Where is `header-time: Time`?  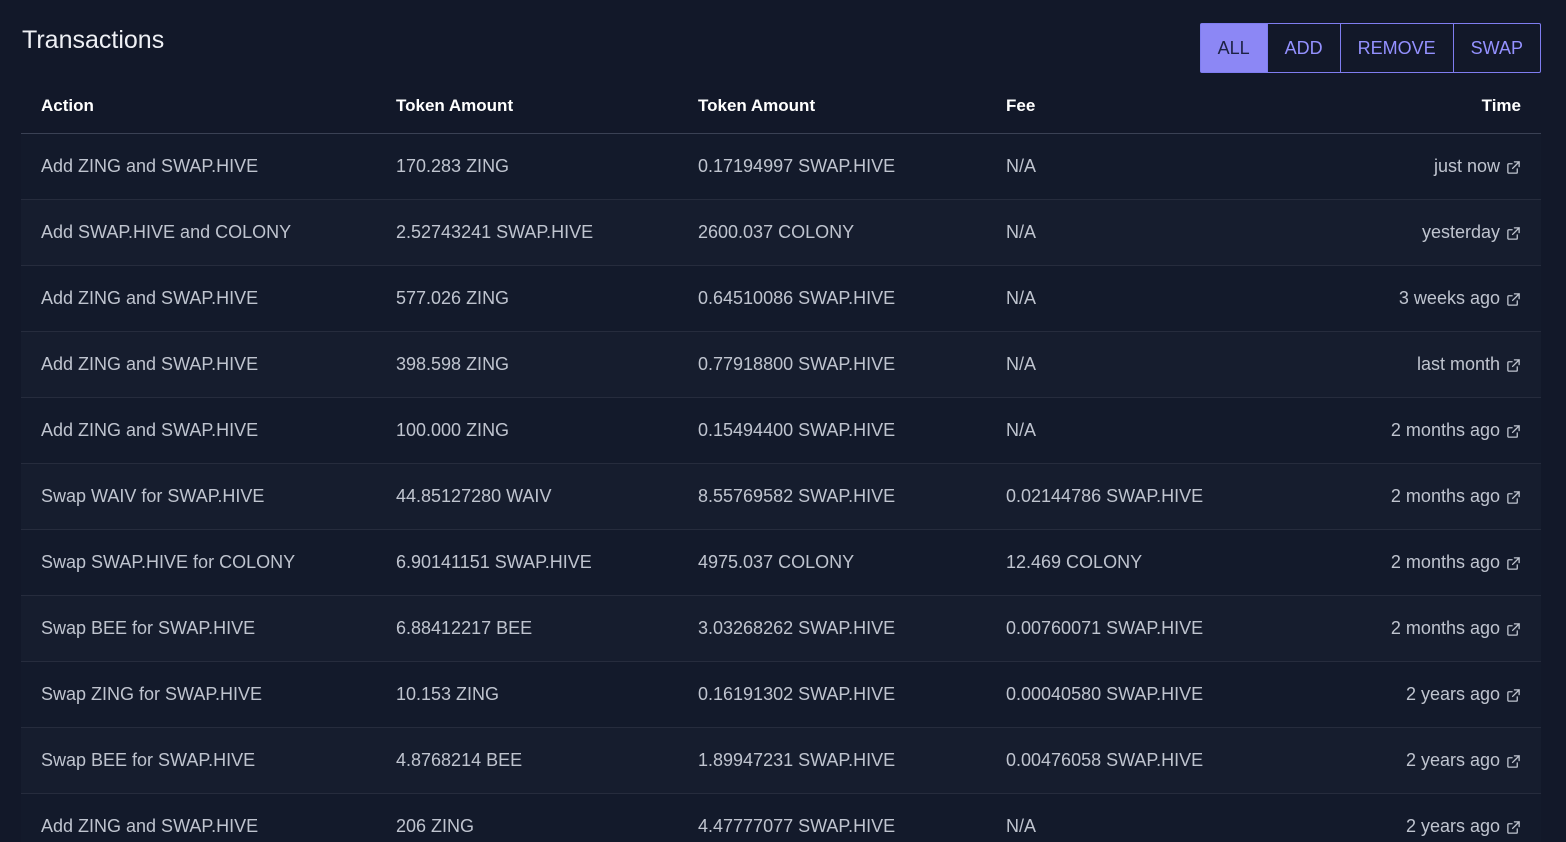 header-time: Time is located at coordinates (1501, 105).